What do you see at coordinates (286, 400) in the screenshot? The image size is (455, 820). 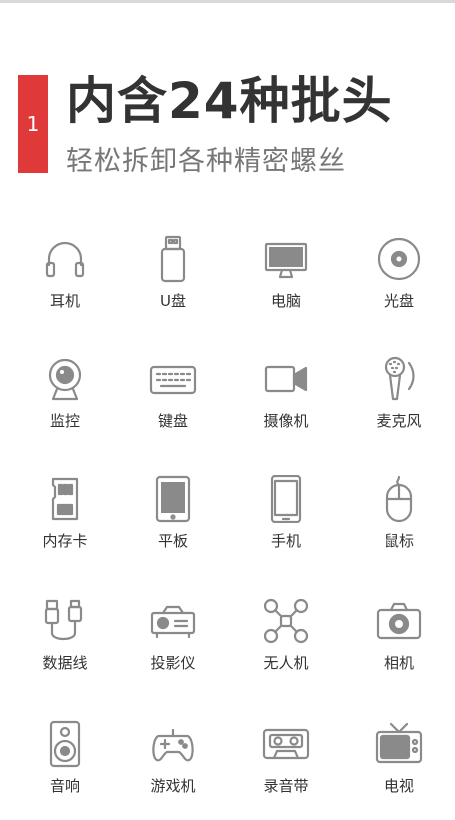 I see `device-item-video-camera: 摄像机` at bounding box center [286, 400].